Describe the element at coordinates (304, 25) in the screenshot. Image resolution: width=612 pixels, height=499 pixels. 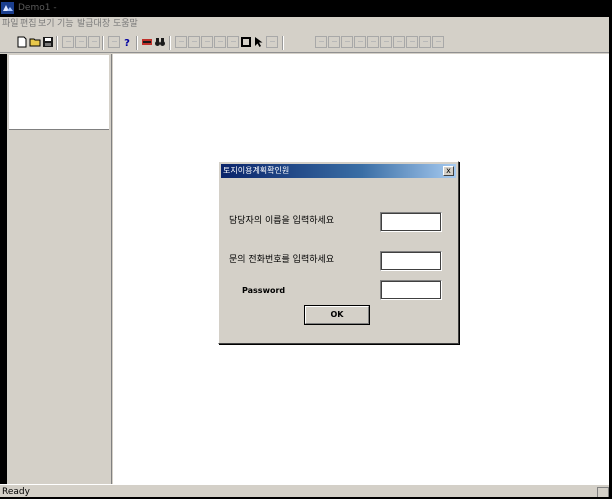
I see `menu-bar: 파일 편집 보기 기능 발급대장 도움말` at that location.